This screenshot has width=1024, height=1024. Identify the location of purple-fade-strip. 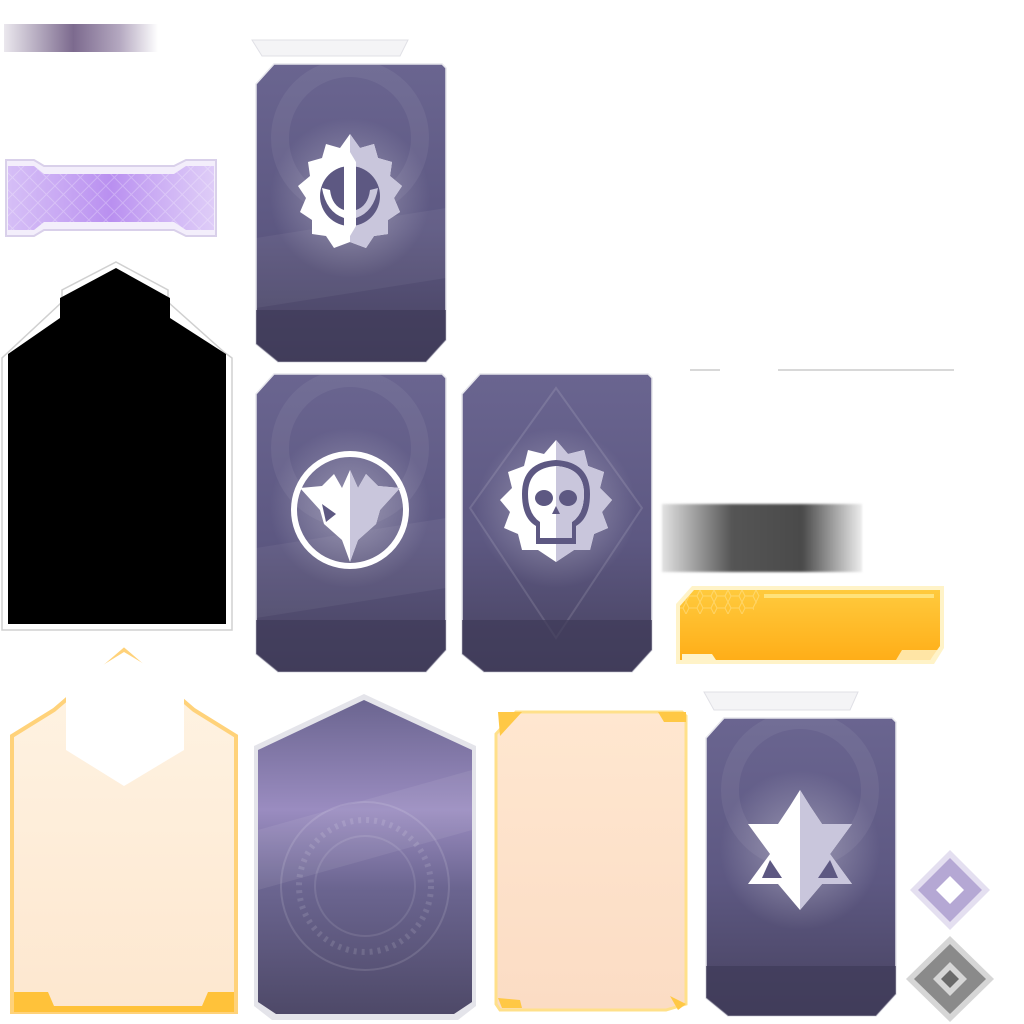
(81, 38).